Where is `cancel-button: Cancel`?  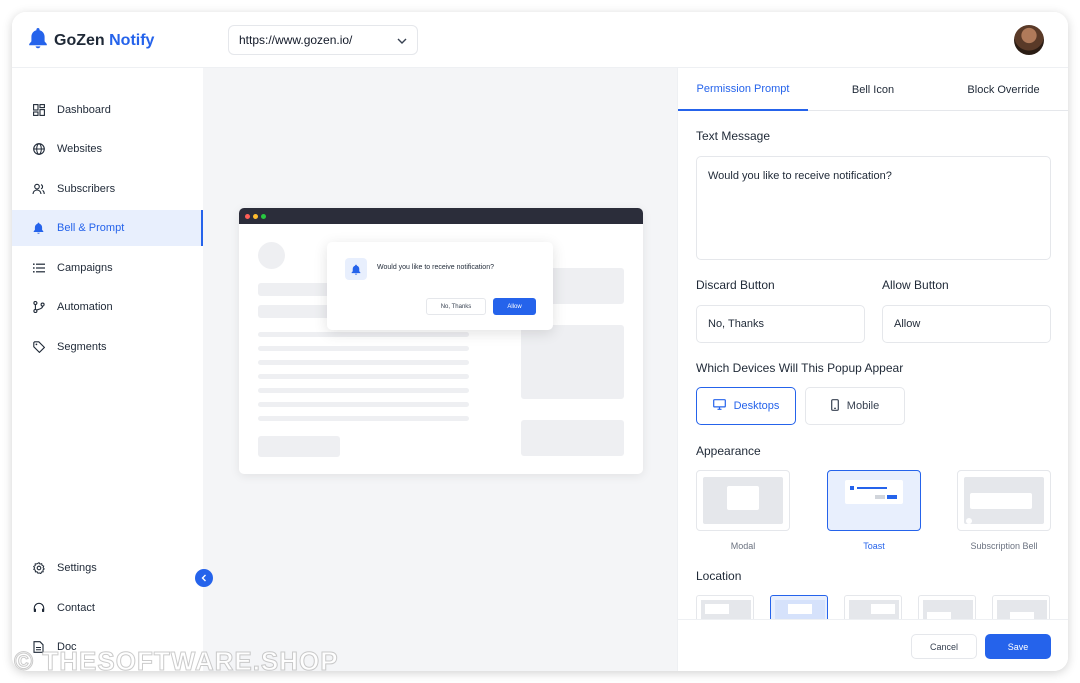
cancel-button: Cancel is located at coordinates (944, 646).